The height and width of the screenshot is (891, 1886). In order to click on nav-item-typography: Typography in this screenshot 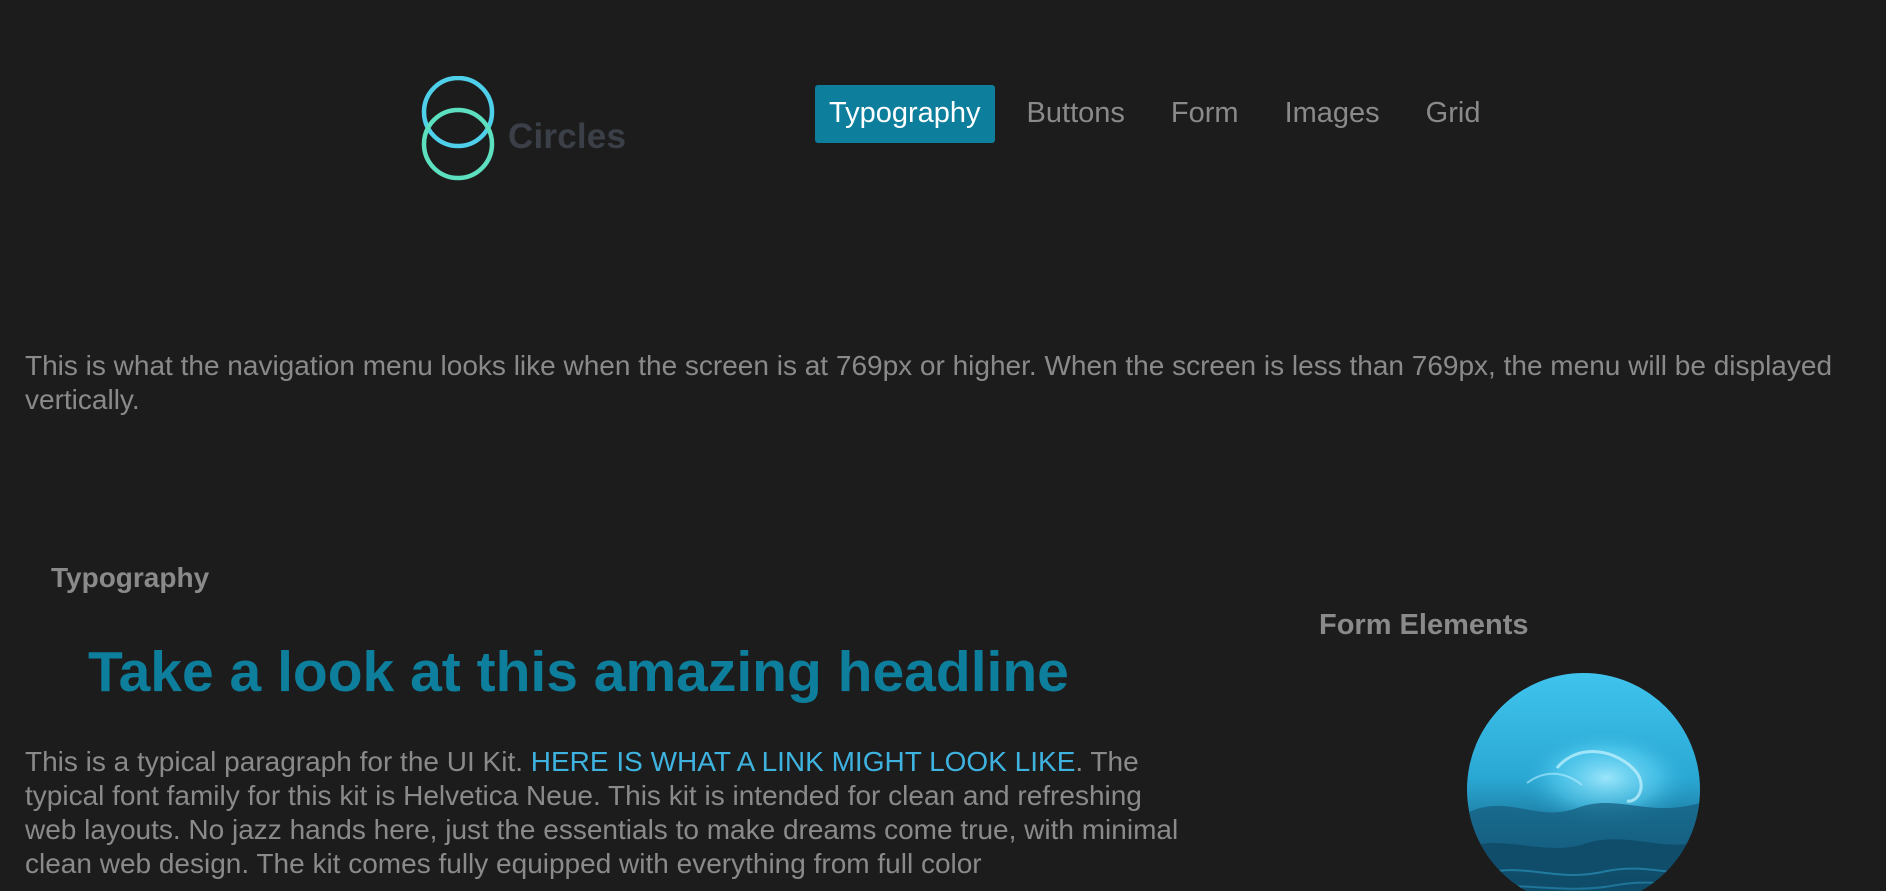, I will do `click(905, 114)`.